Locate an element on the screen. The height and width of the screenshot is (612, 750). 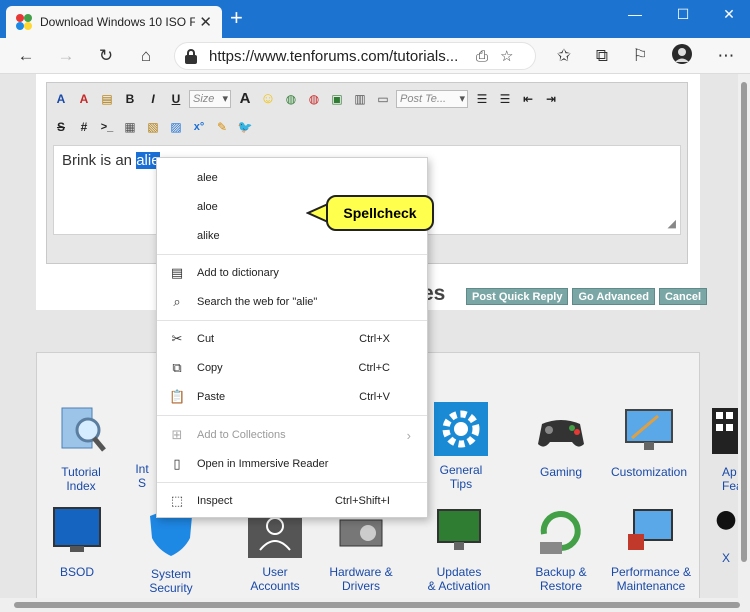
category-label: General Tips is located at coordinates (461, 477).